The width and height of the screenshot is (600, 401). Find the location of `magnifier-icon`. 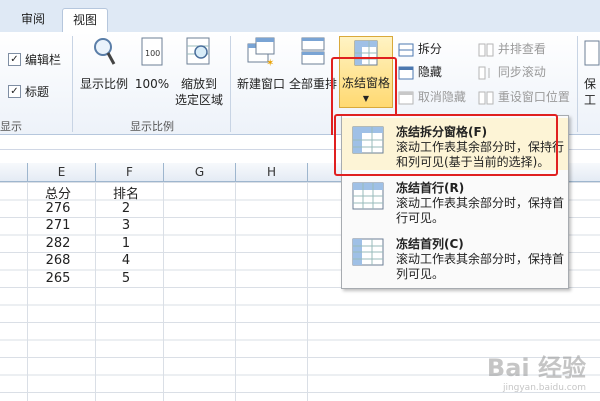

magnifier-icon is located at coordinates (105, 51).